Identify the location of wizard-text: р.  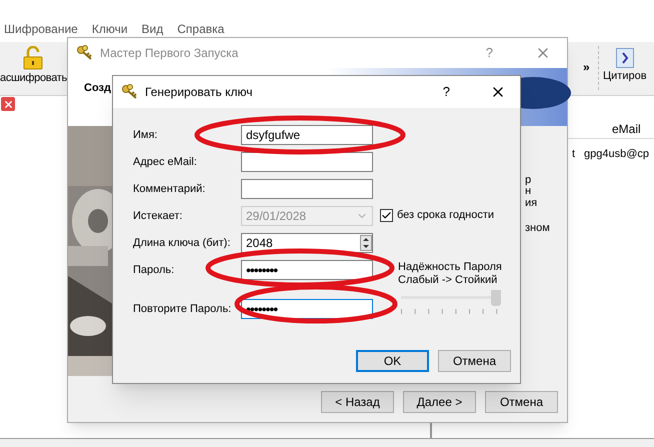
(528, 180).